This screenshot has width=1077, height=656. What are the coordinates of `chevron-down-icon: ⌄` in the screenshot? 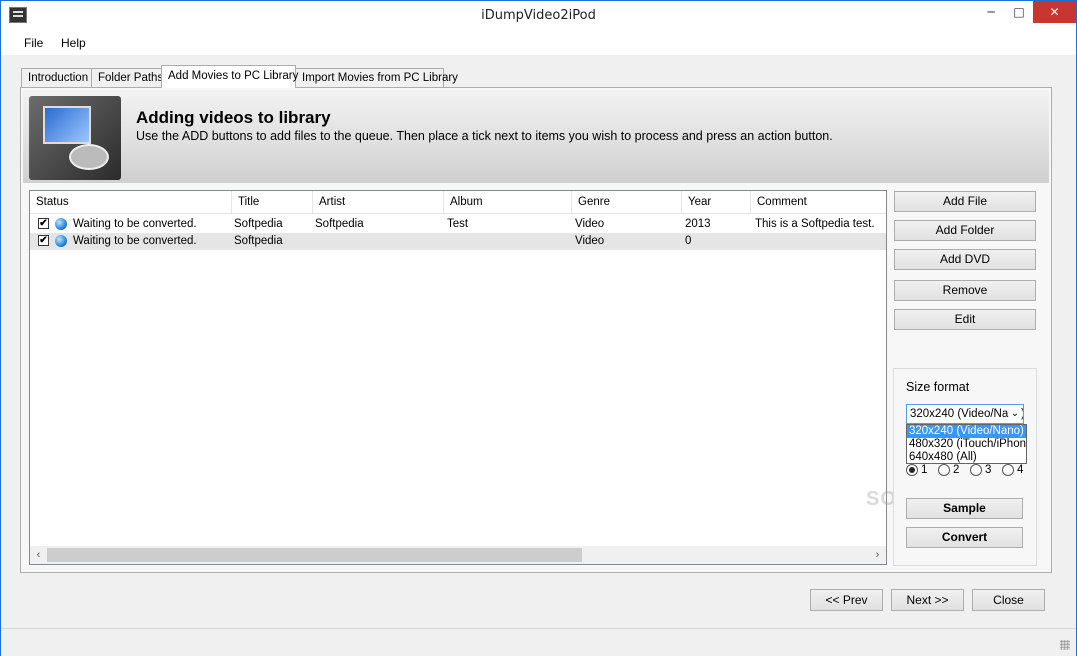 It's located at (1015, 414).